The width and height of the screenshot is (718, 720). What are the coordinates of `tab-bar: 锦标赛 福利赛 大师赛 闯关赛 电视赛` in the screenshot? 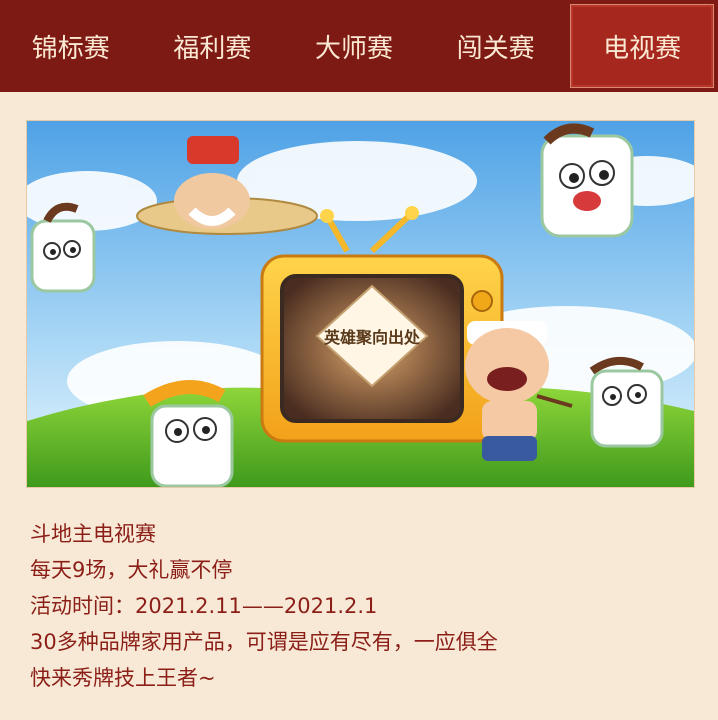 It's located at (359, 46).